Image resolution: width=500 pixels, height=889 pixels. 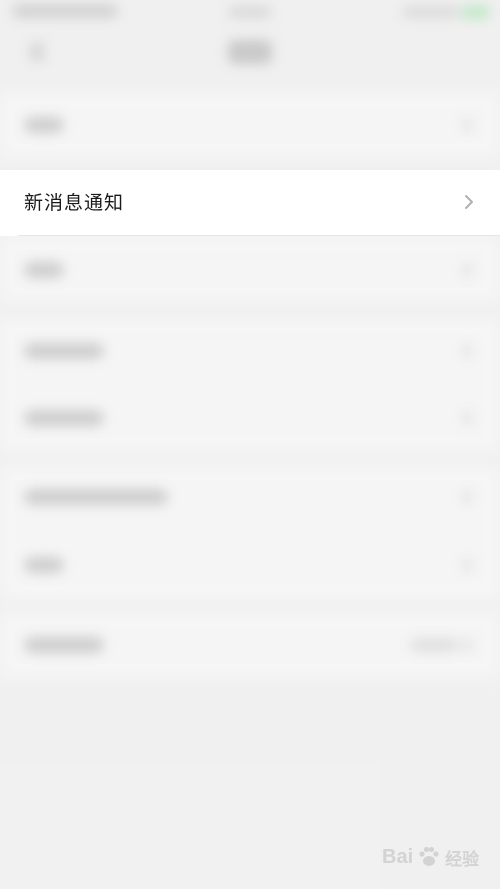 What do you see at coordinates (429, 856) in the screenshot?
I see `paw-icon` at bounding box center [429, 856].